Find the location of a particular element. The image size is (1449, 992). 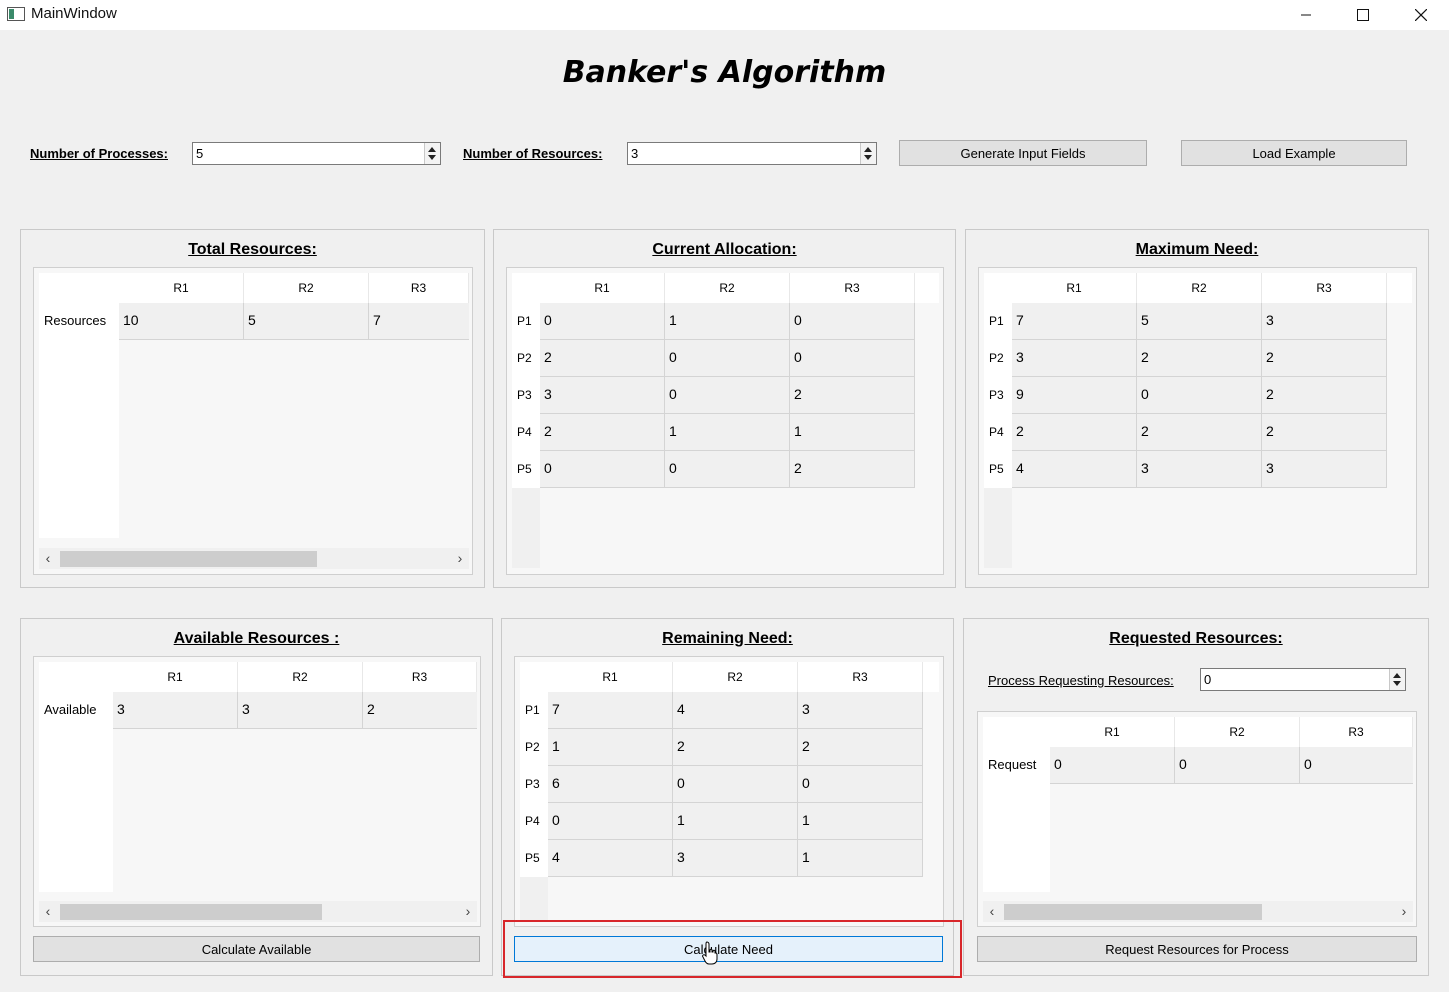

minimize-button is located at coordinates (1306, 15).